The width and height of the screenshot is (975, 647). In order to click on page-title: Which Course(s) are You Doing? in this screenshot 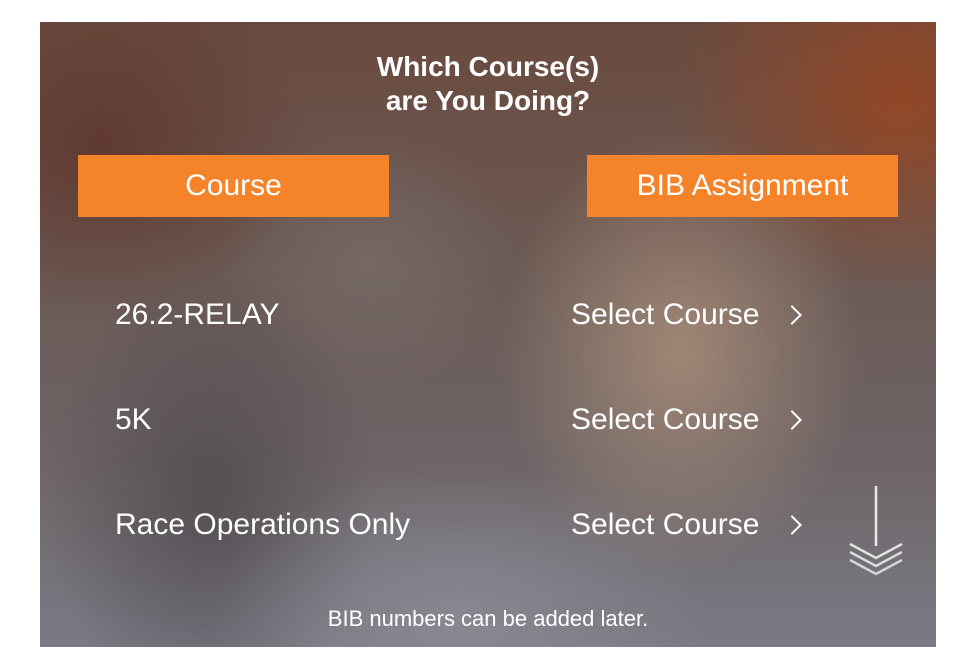, I will do `click(488, 84)`.